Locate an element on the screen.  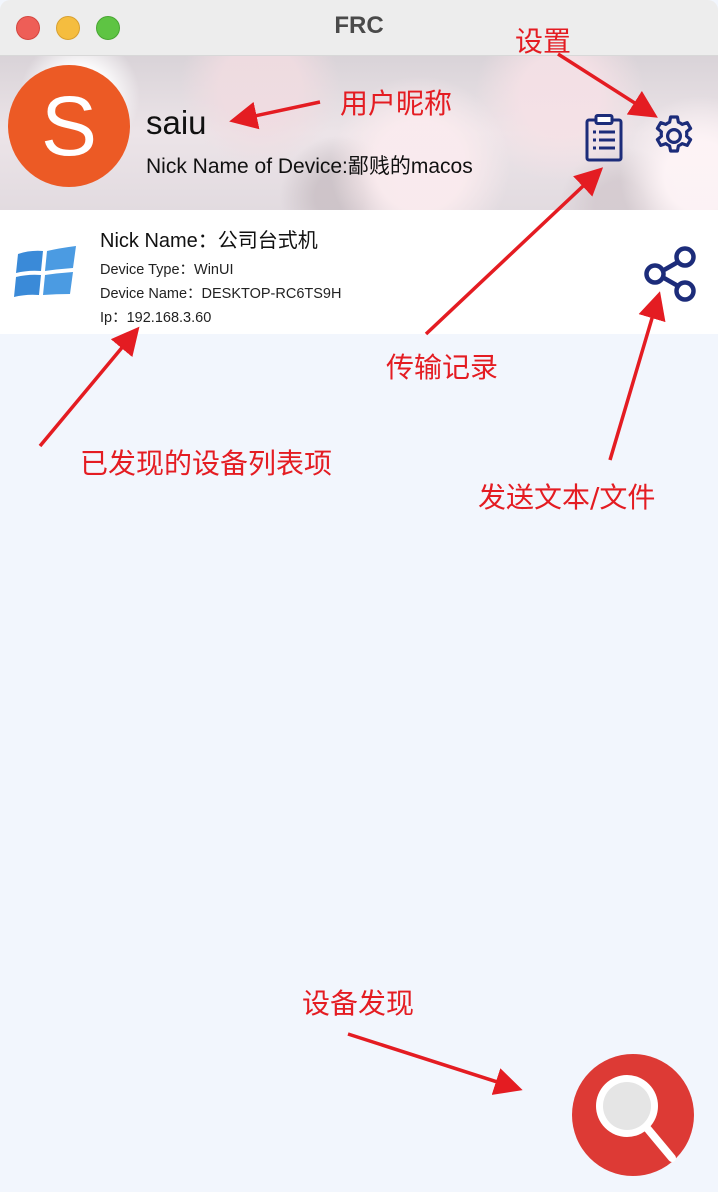
user-nickname: saiu is located at coordinates (176, 122).